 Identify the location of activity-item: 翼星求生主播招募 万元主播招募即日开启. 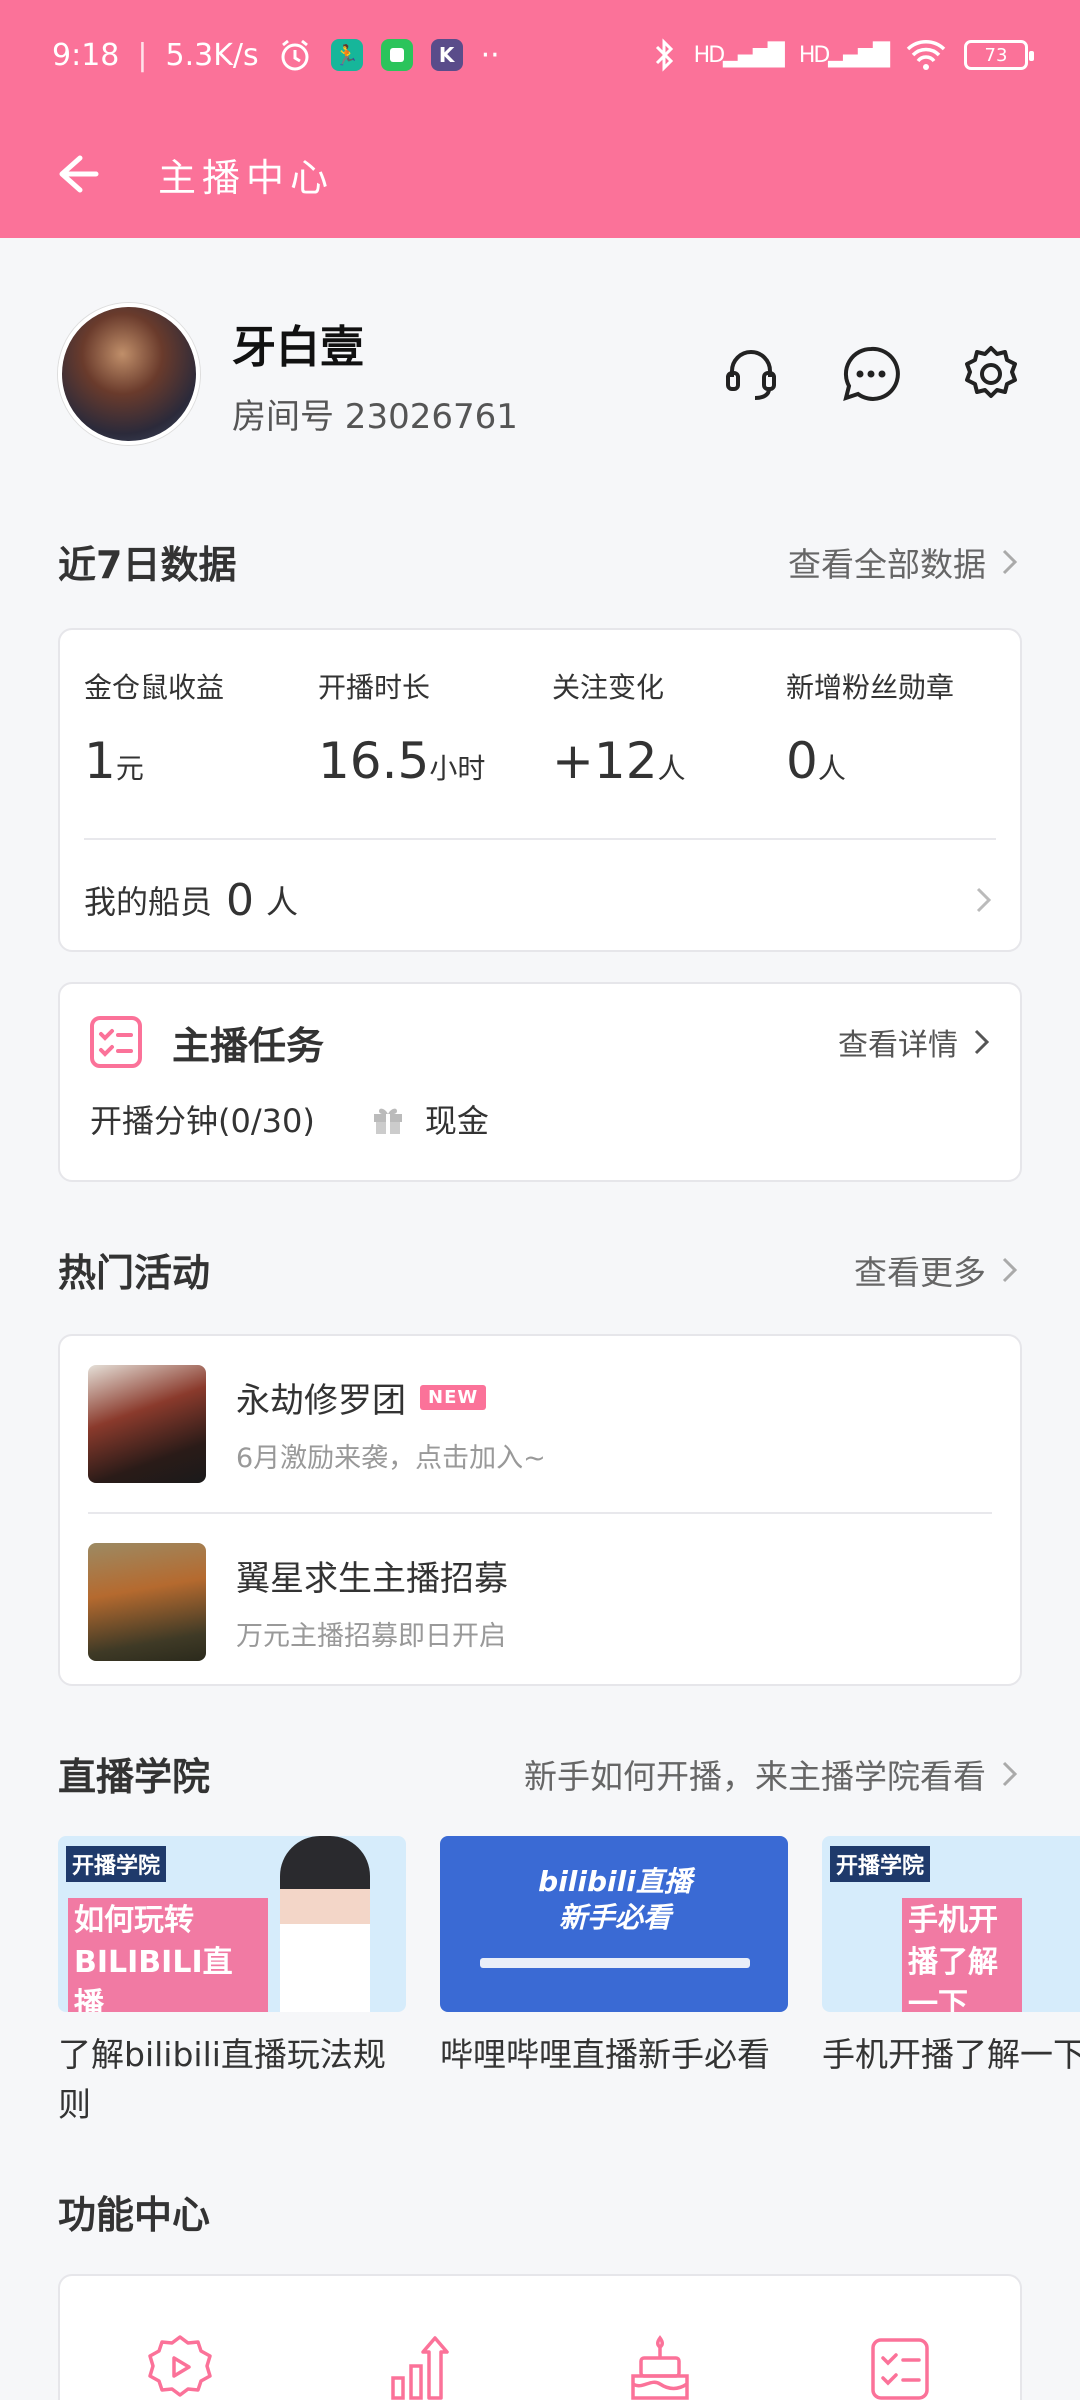
(540, 1602).